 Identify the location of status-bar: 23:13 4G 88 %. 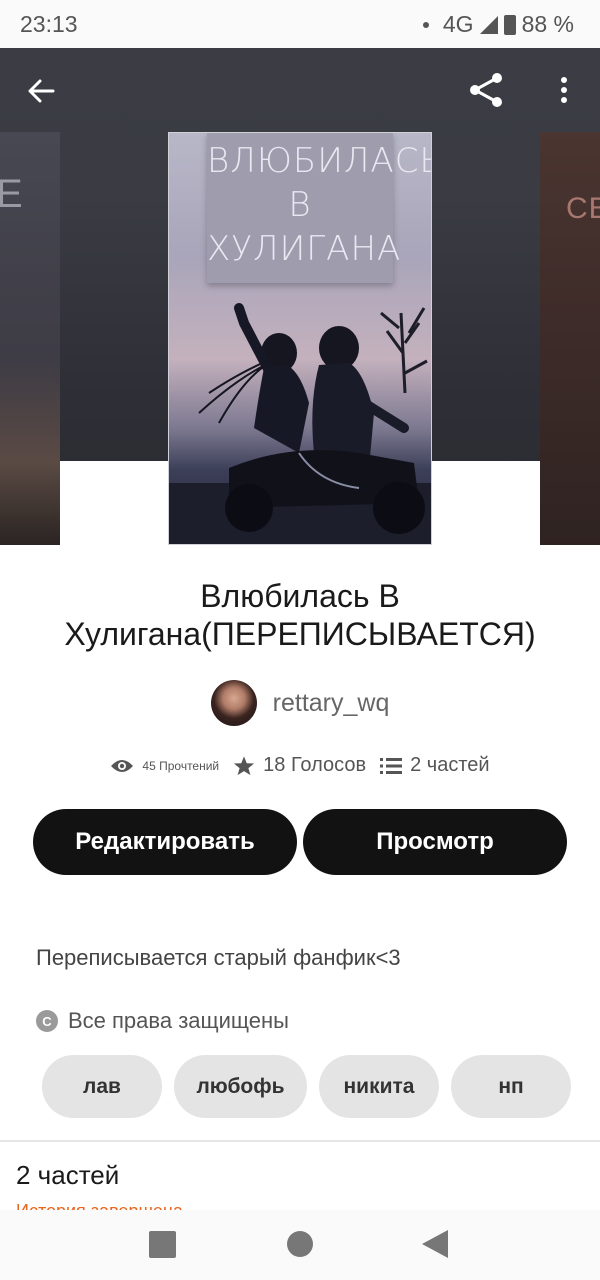
(300, 24).